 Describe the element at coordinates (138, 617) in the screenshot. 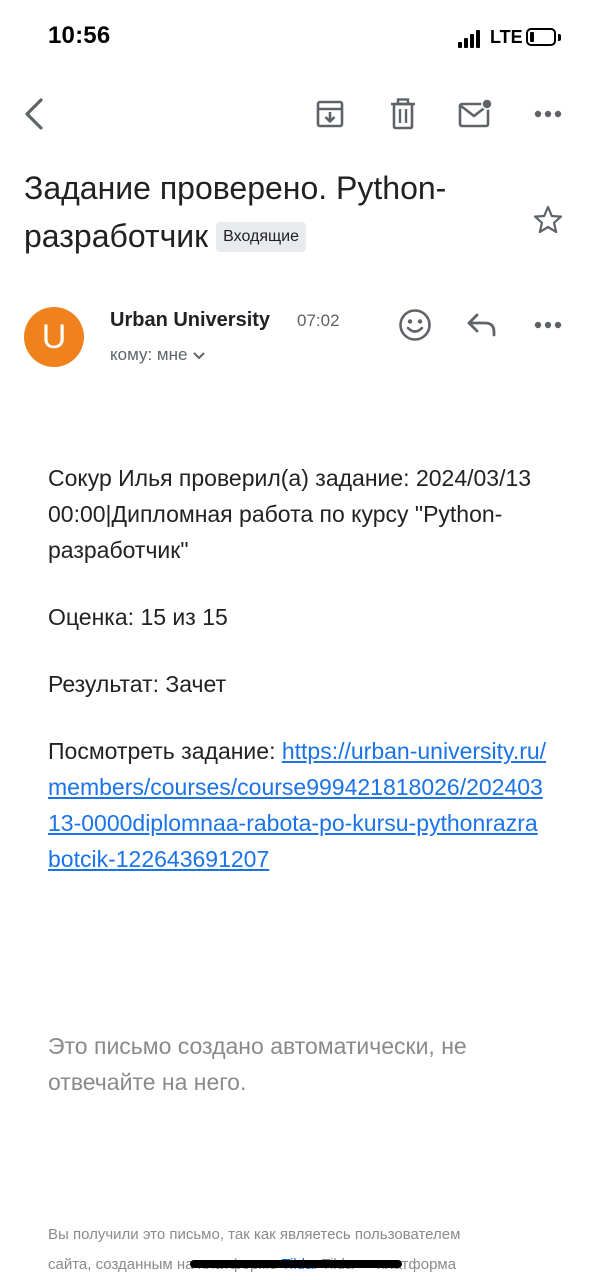

I see `grade-text: Оценка: 15 из 15` at that location.